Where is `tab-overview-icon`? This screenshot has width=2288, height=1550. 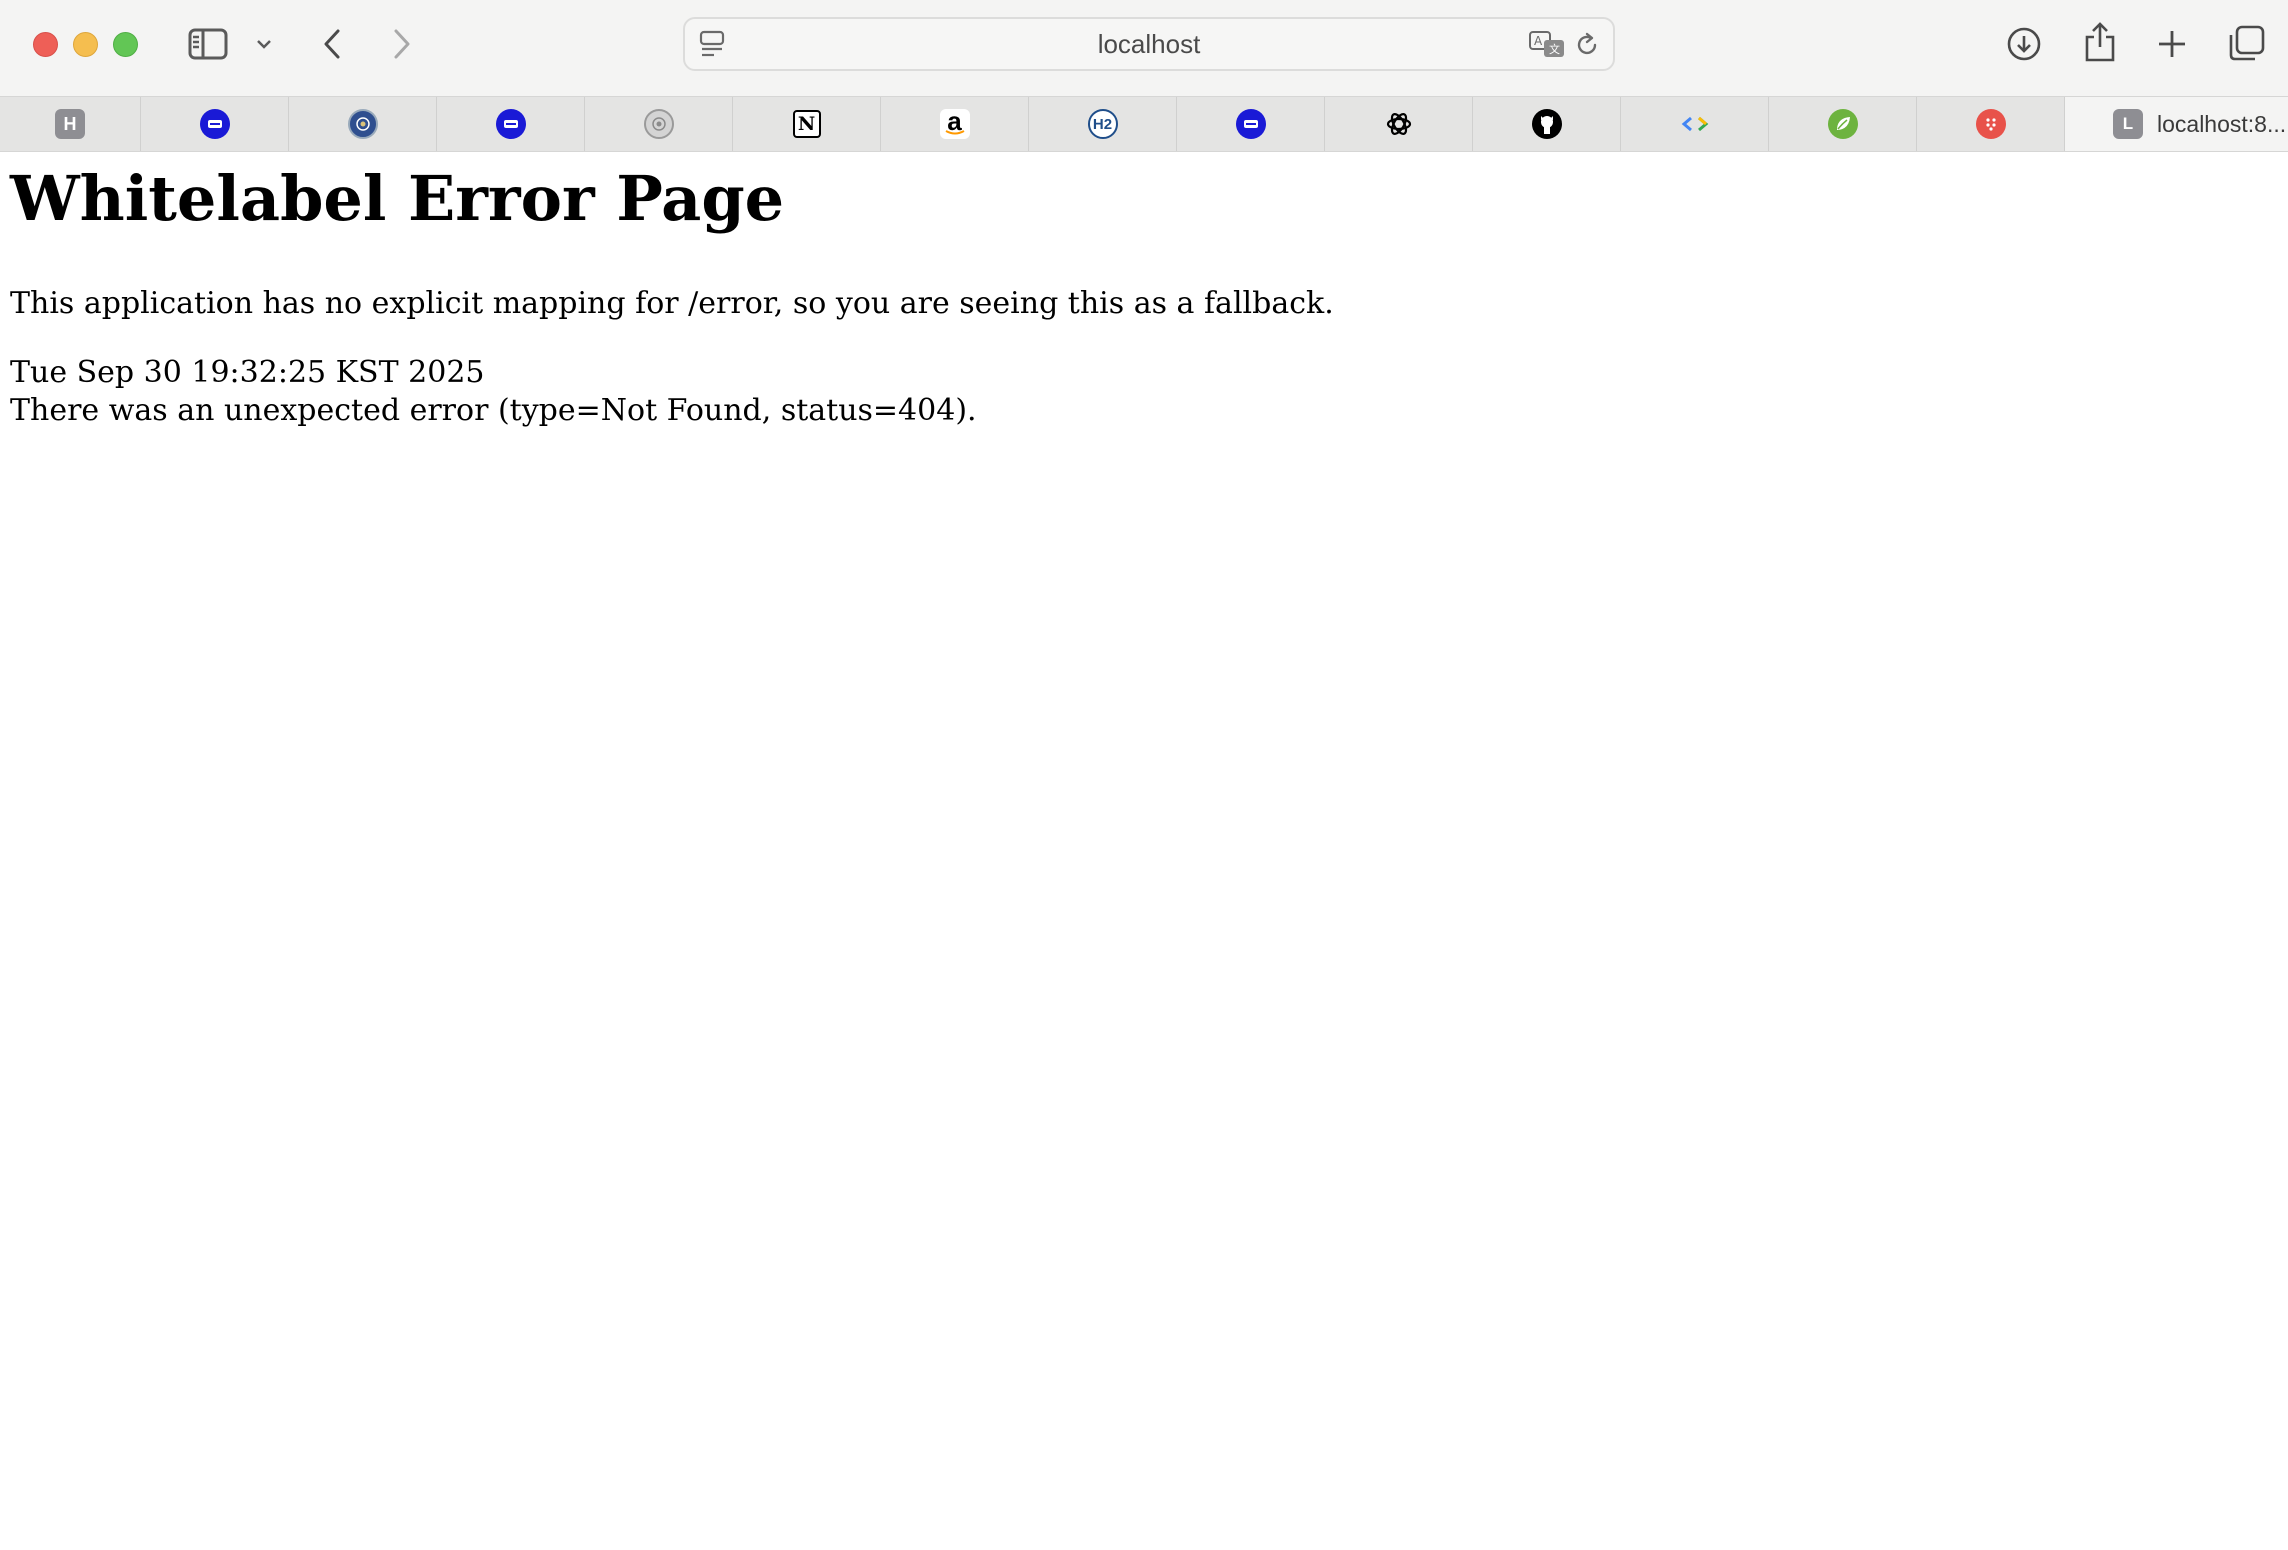
tab-overview-icon is located at coordinates (2247, 43).